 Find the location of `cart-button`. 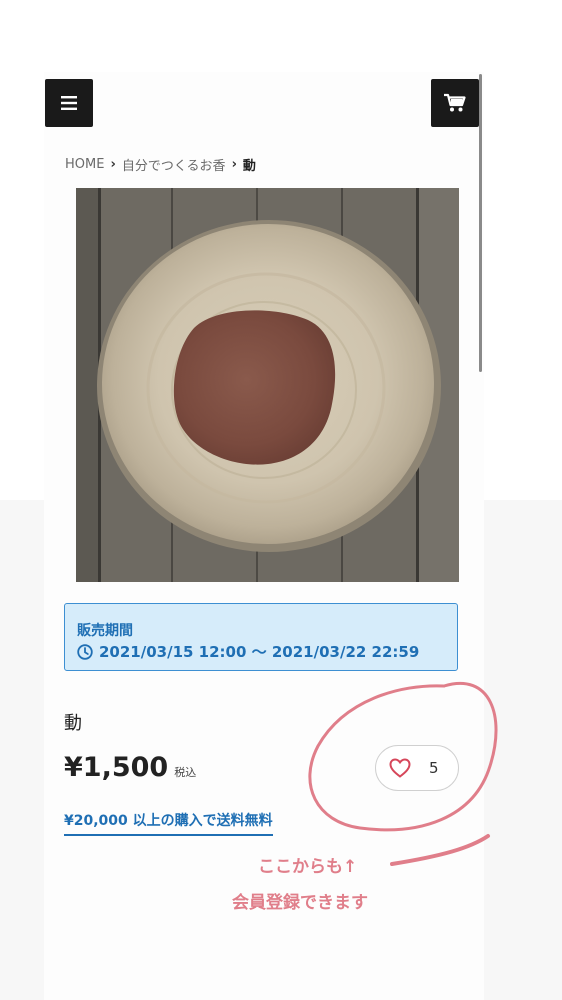

cart-button is located at coordinates (455, 103).